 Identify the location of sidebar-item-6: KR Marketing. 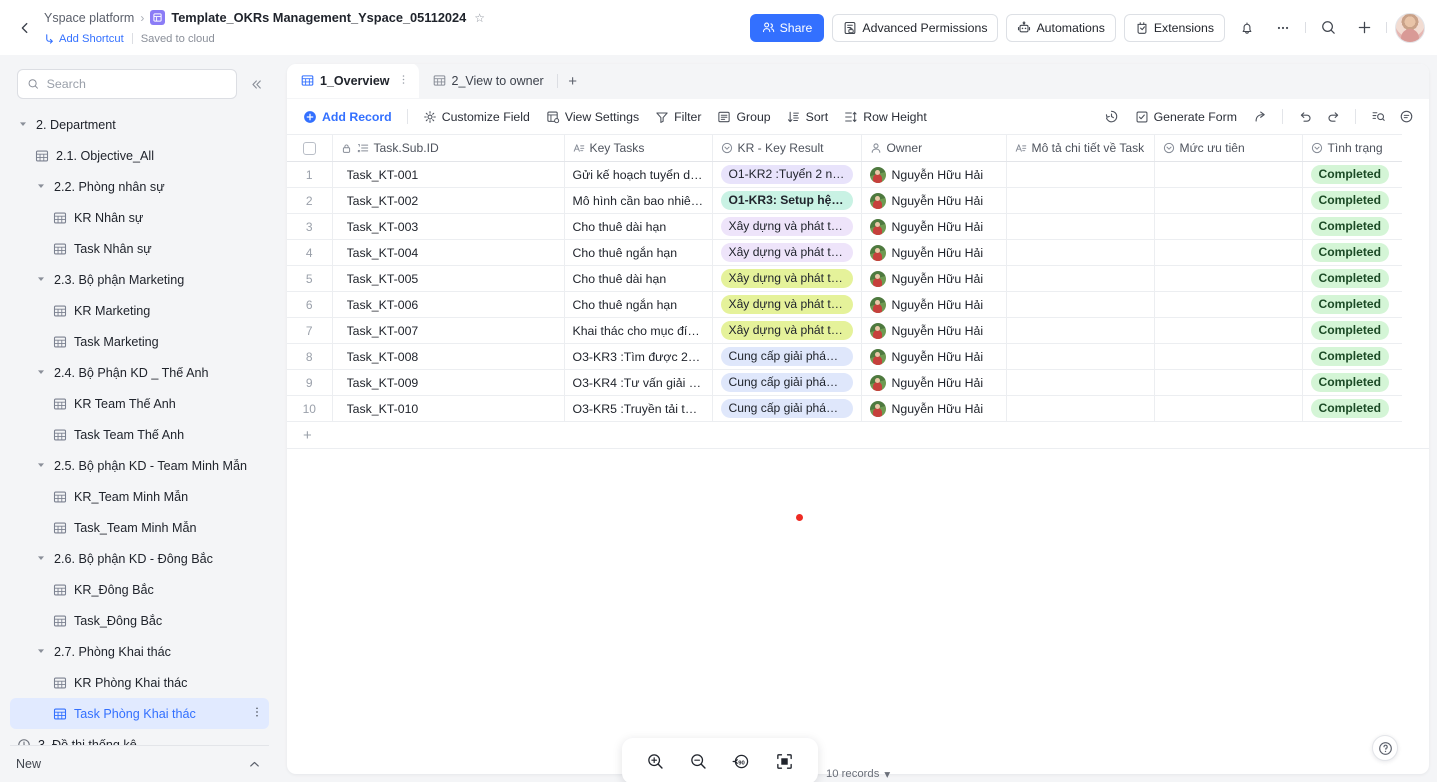
(139, 310).